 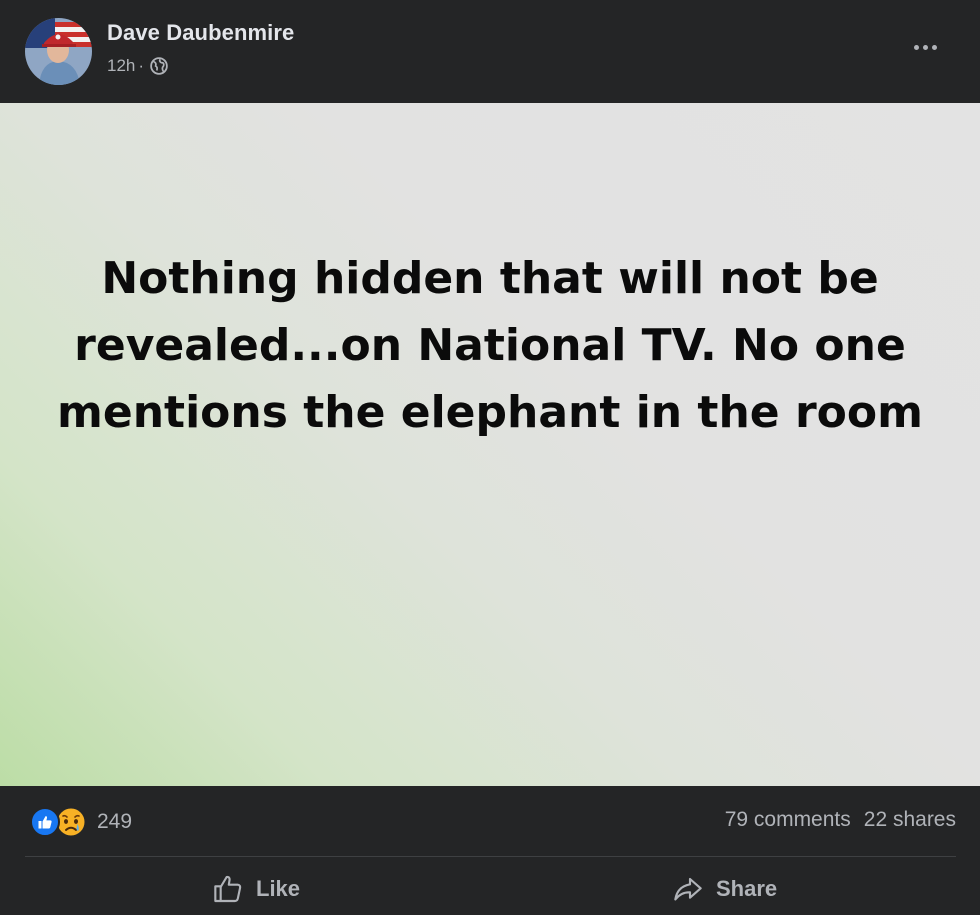 What do you see at coordinates (200, 33) in the screenshot?
I see `author-name: Dave Daubenmire` at bounding box center [200, 33].